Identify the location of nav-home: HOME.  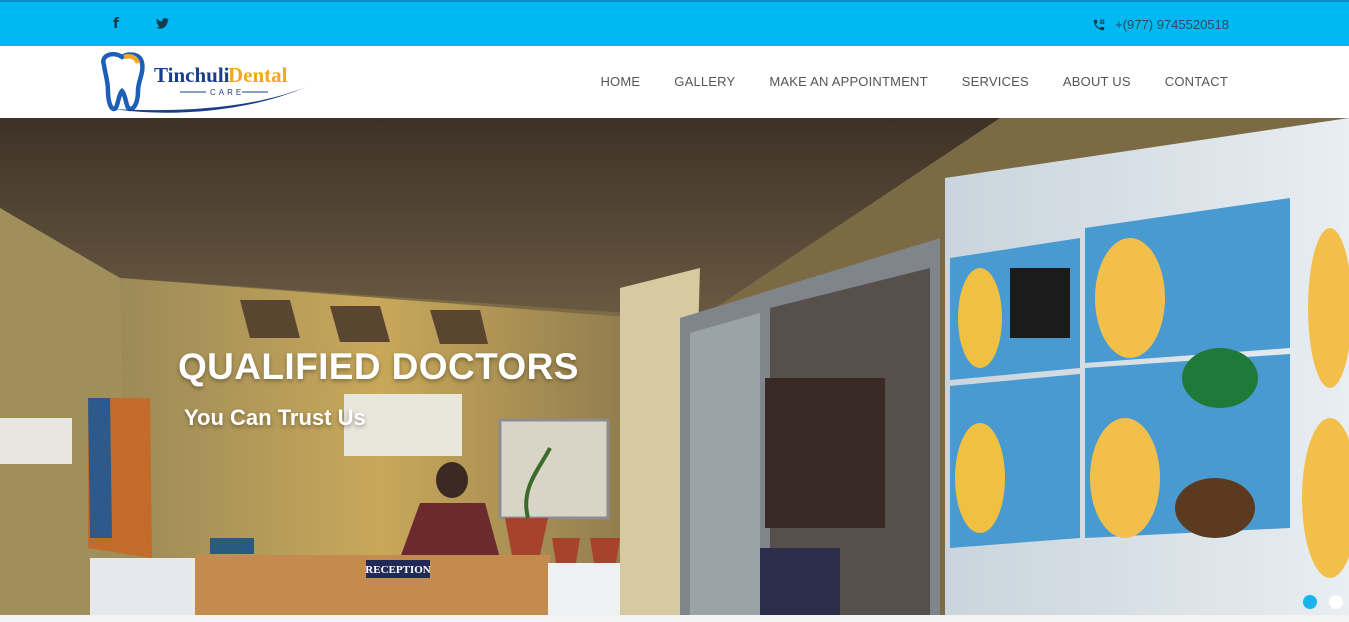
(620, 81).